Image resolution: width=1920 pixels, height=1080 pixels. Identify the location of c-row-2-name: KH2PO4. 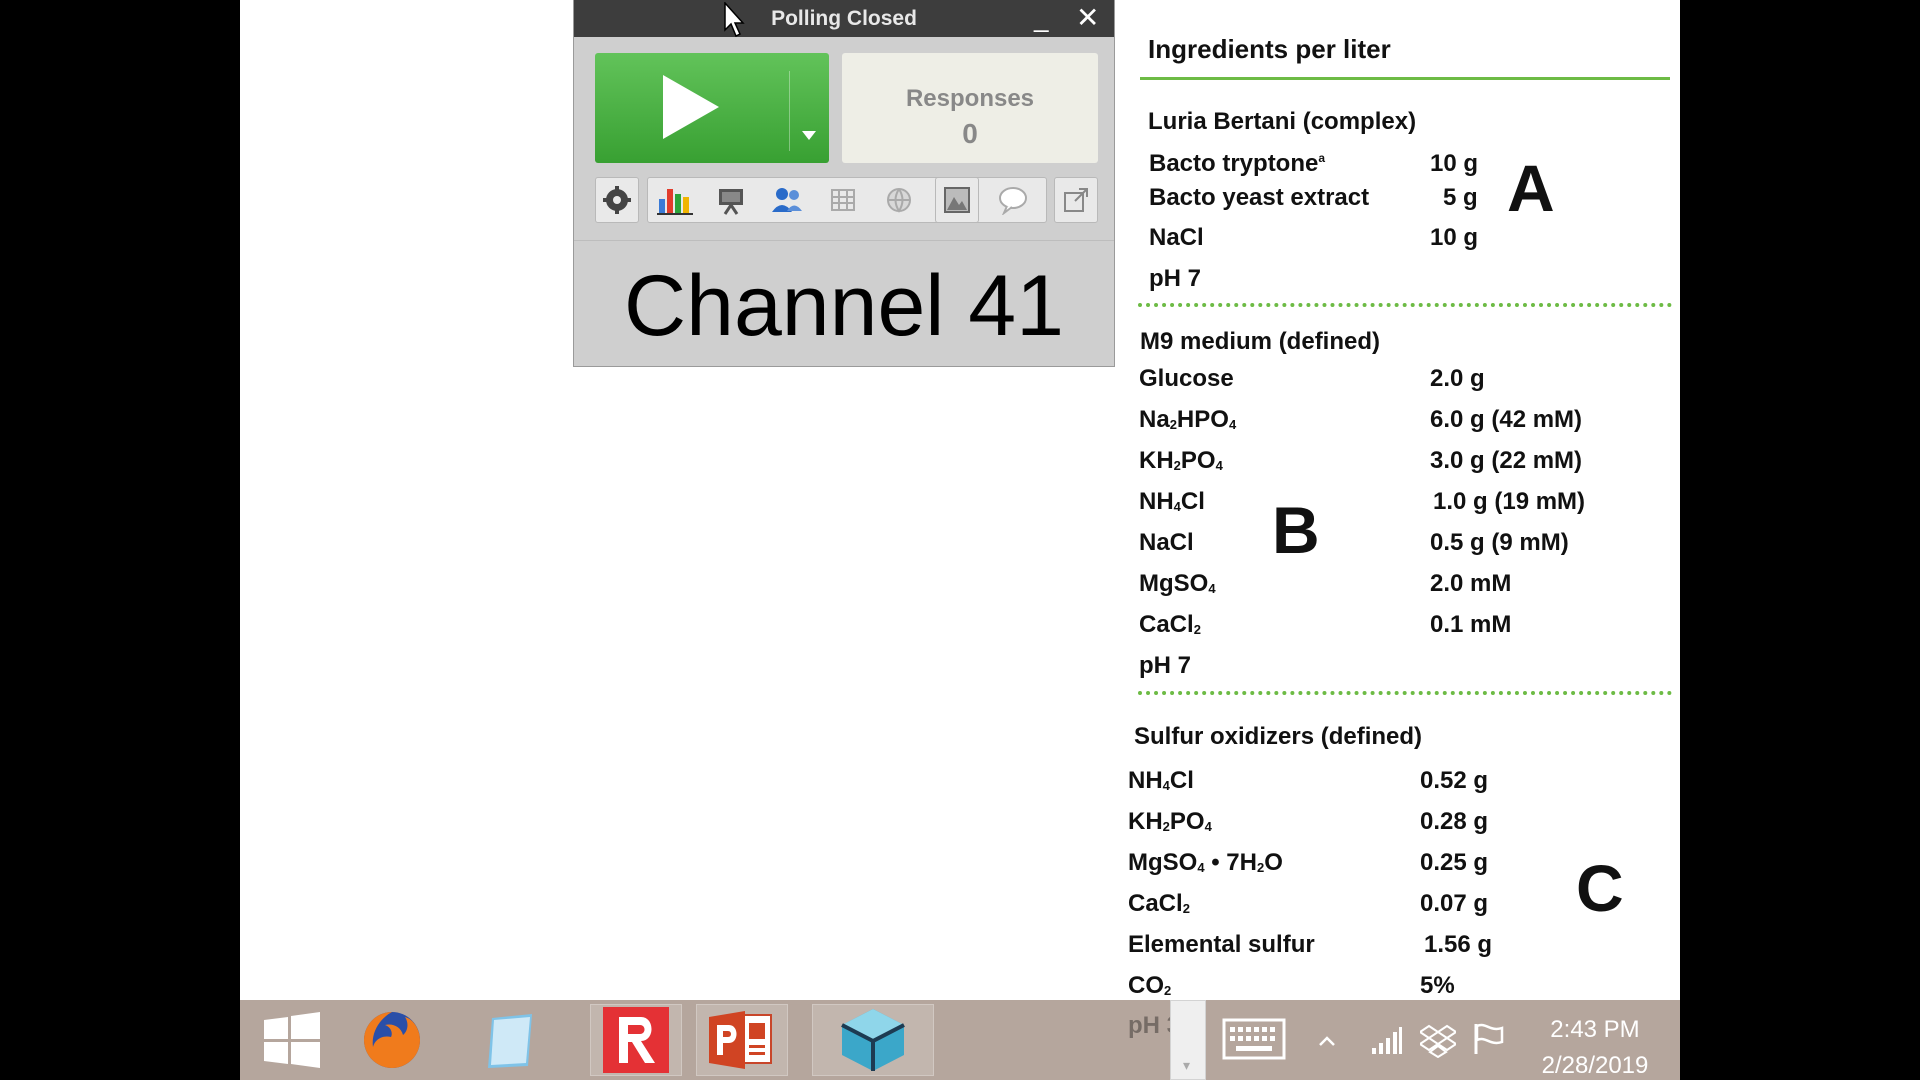
(1170, 821).